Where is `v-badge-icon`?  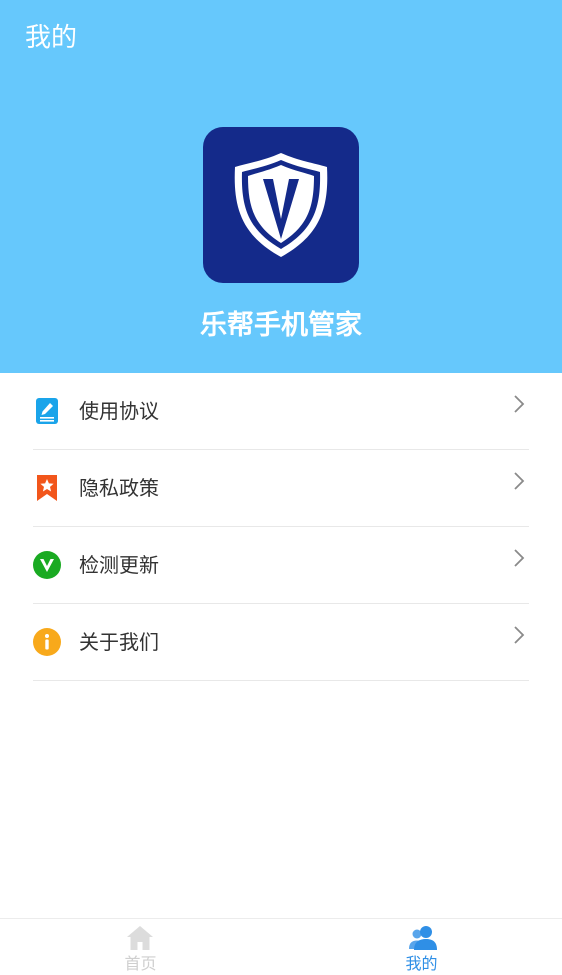
v-badge-icon is located at coordinates (47, 565).